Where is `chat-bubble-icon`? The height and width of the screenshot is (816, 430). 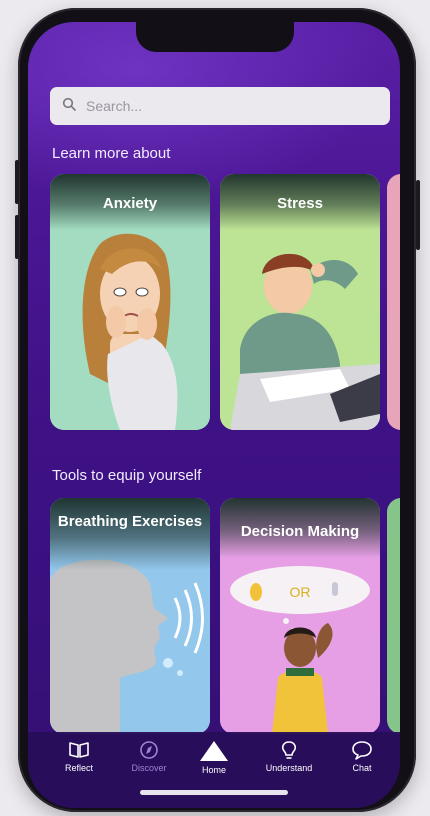
chat-bubble-icon is located at coordinates (362, 750).